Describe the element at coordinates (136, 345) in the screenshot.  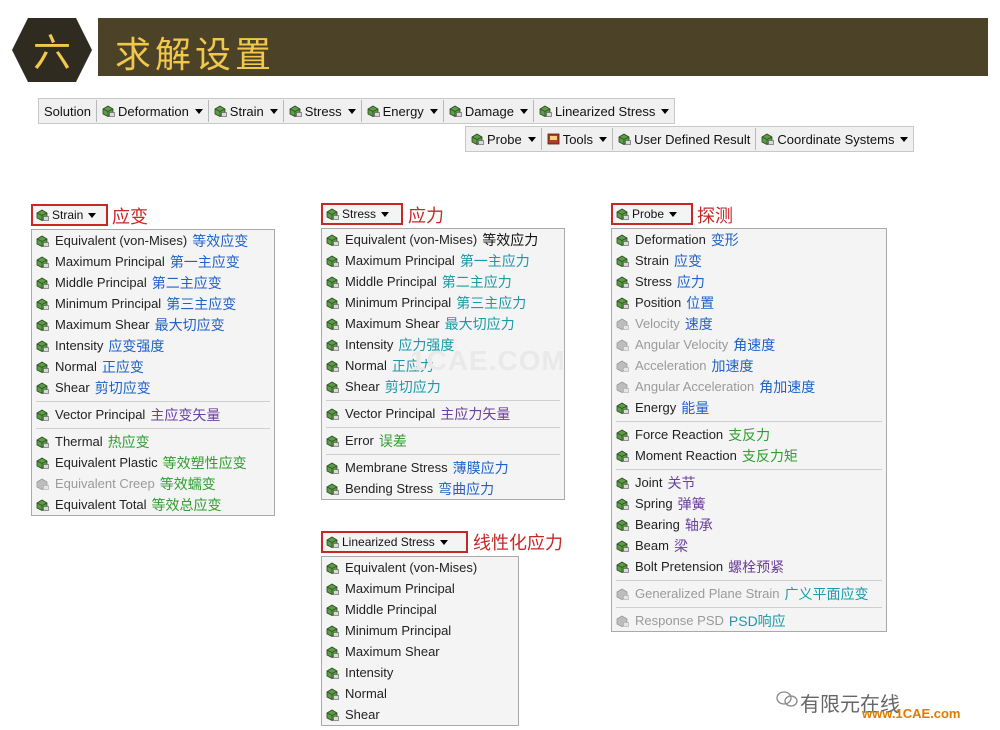
I see `menu-item-chinese-label: 应变强度` at that location.